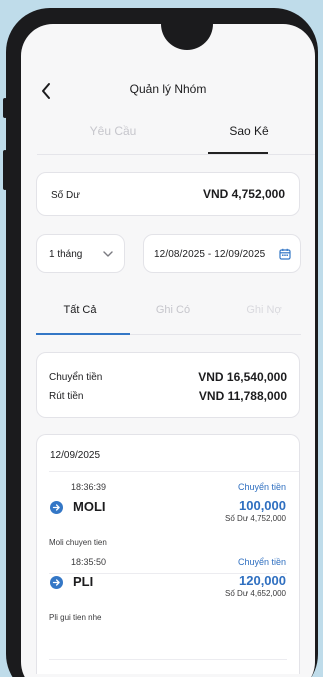 The height and width of the screenshot is (677, 323). Describe the element at coordinates (66, 396) in the screenshot. I see `withdraw-label: Rút tiền` at that location.